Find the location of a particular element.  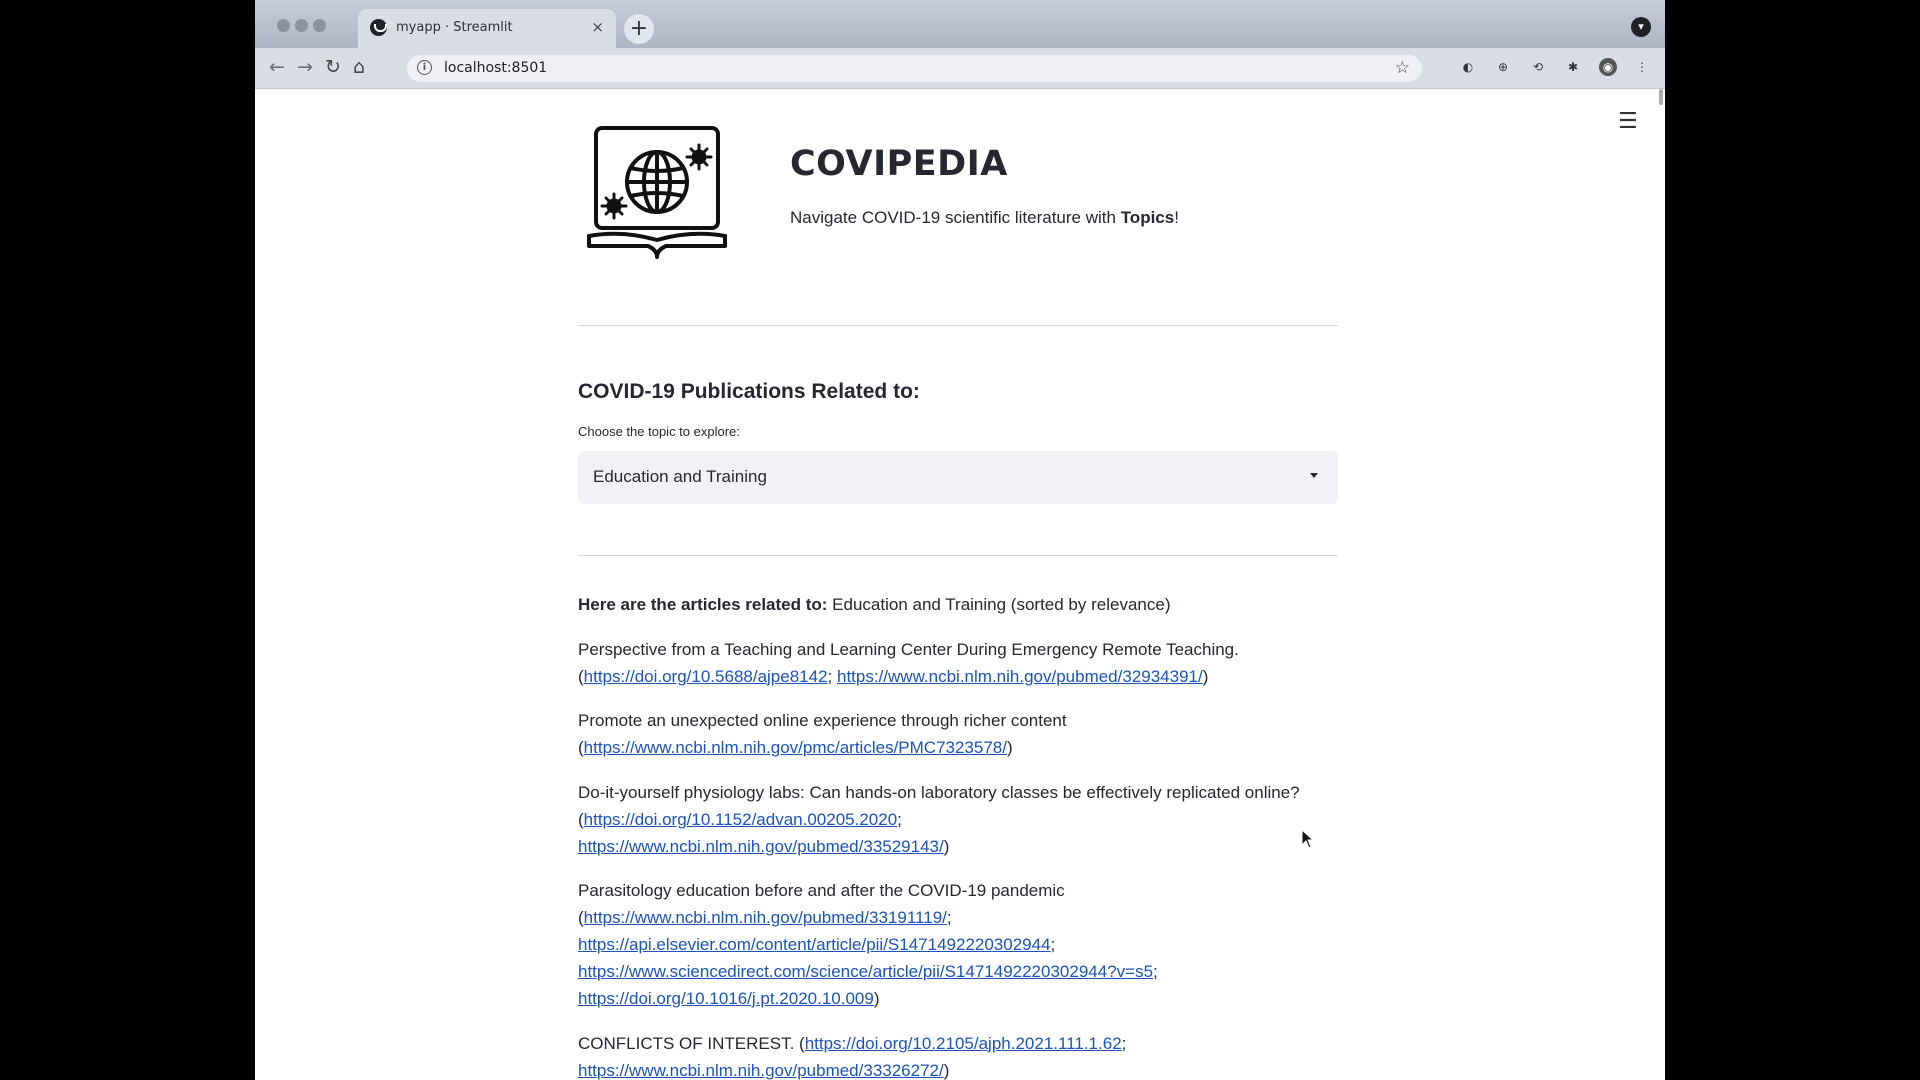

back-icon: ← is located at coordinates (277, 67).